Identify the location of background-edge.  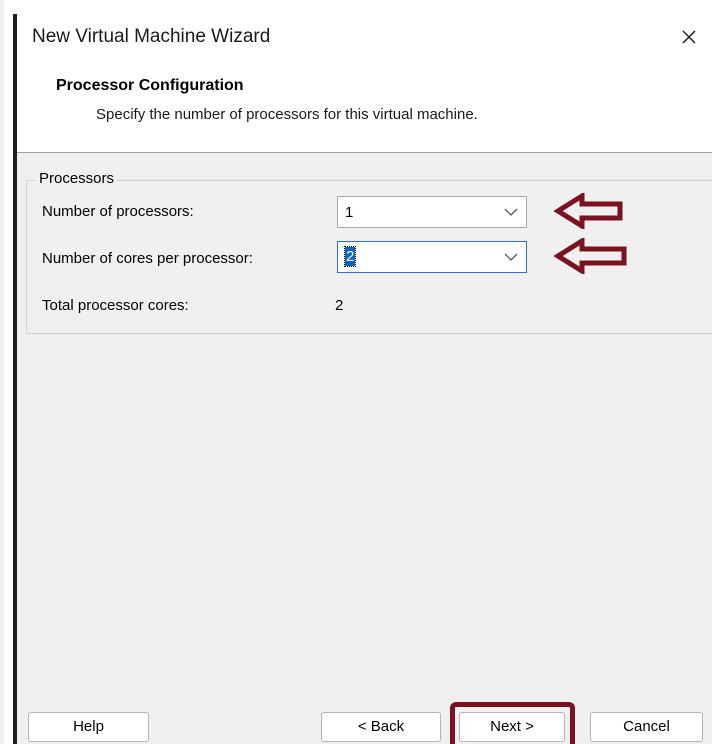
(2, 372).